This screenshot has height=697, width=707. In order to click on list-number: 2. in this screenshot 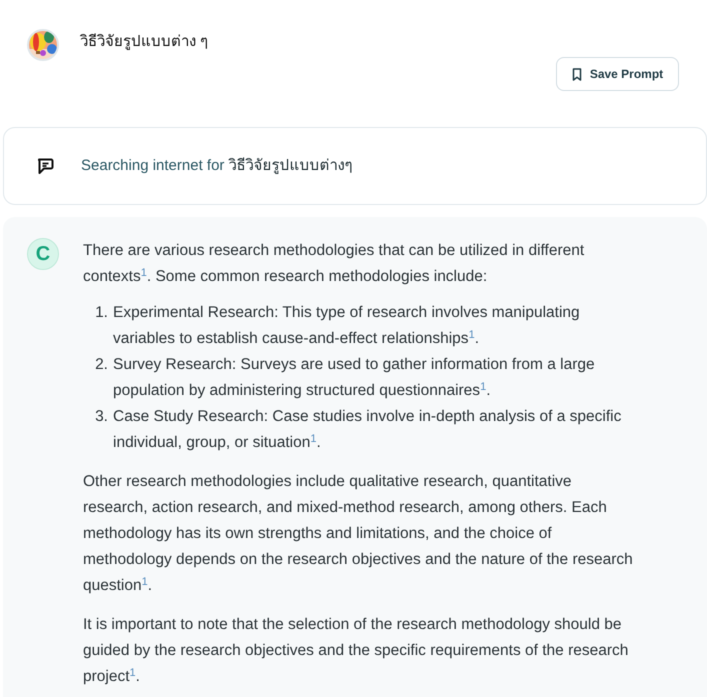, I will do `click(101, 365)`.